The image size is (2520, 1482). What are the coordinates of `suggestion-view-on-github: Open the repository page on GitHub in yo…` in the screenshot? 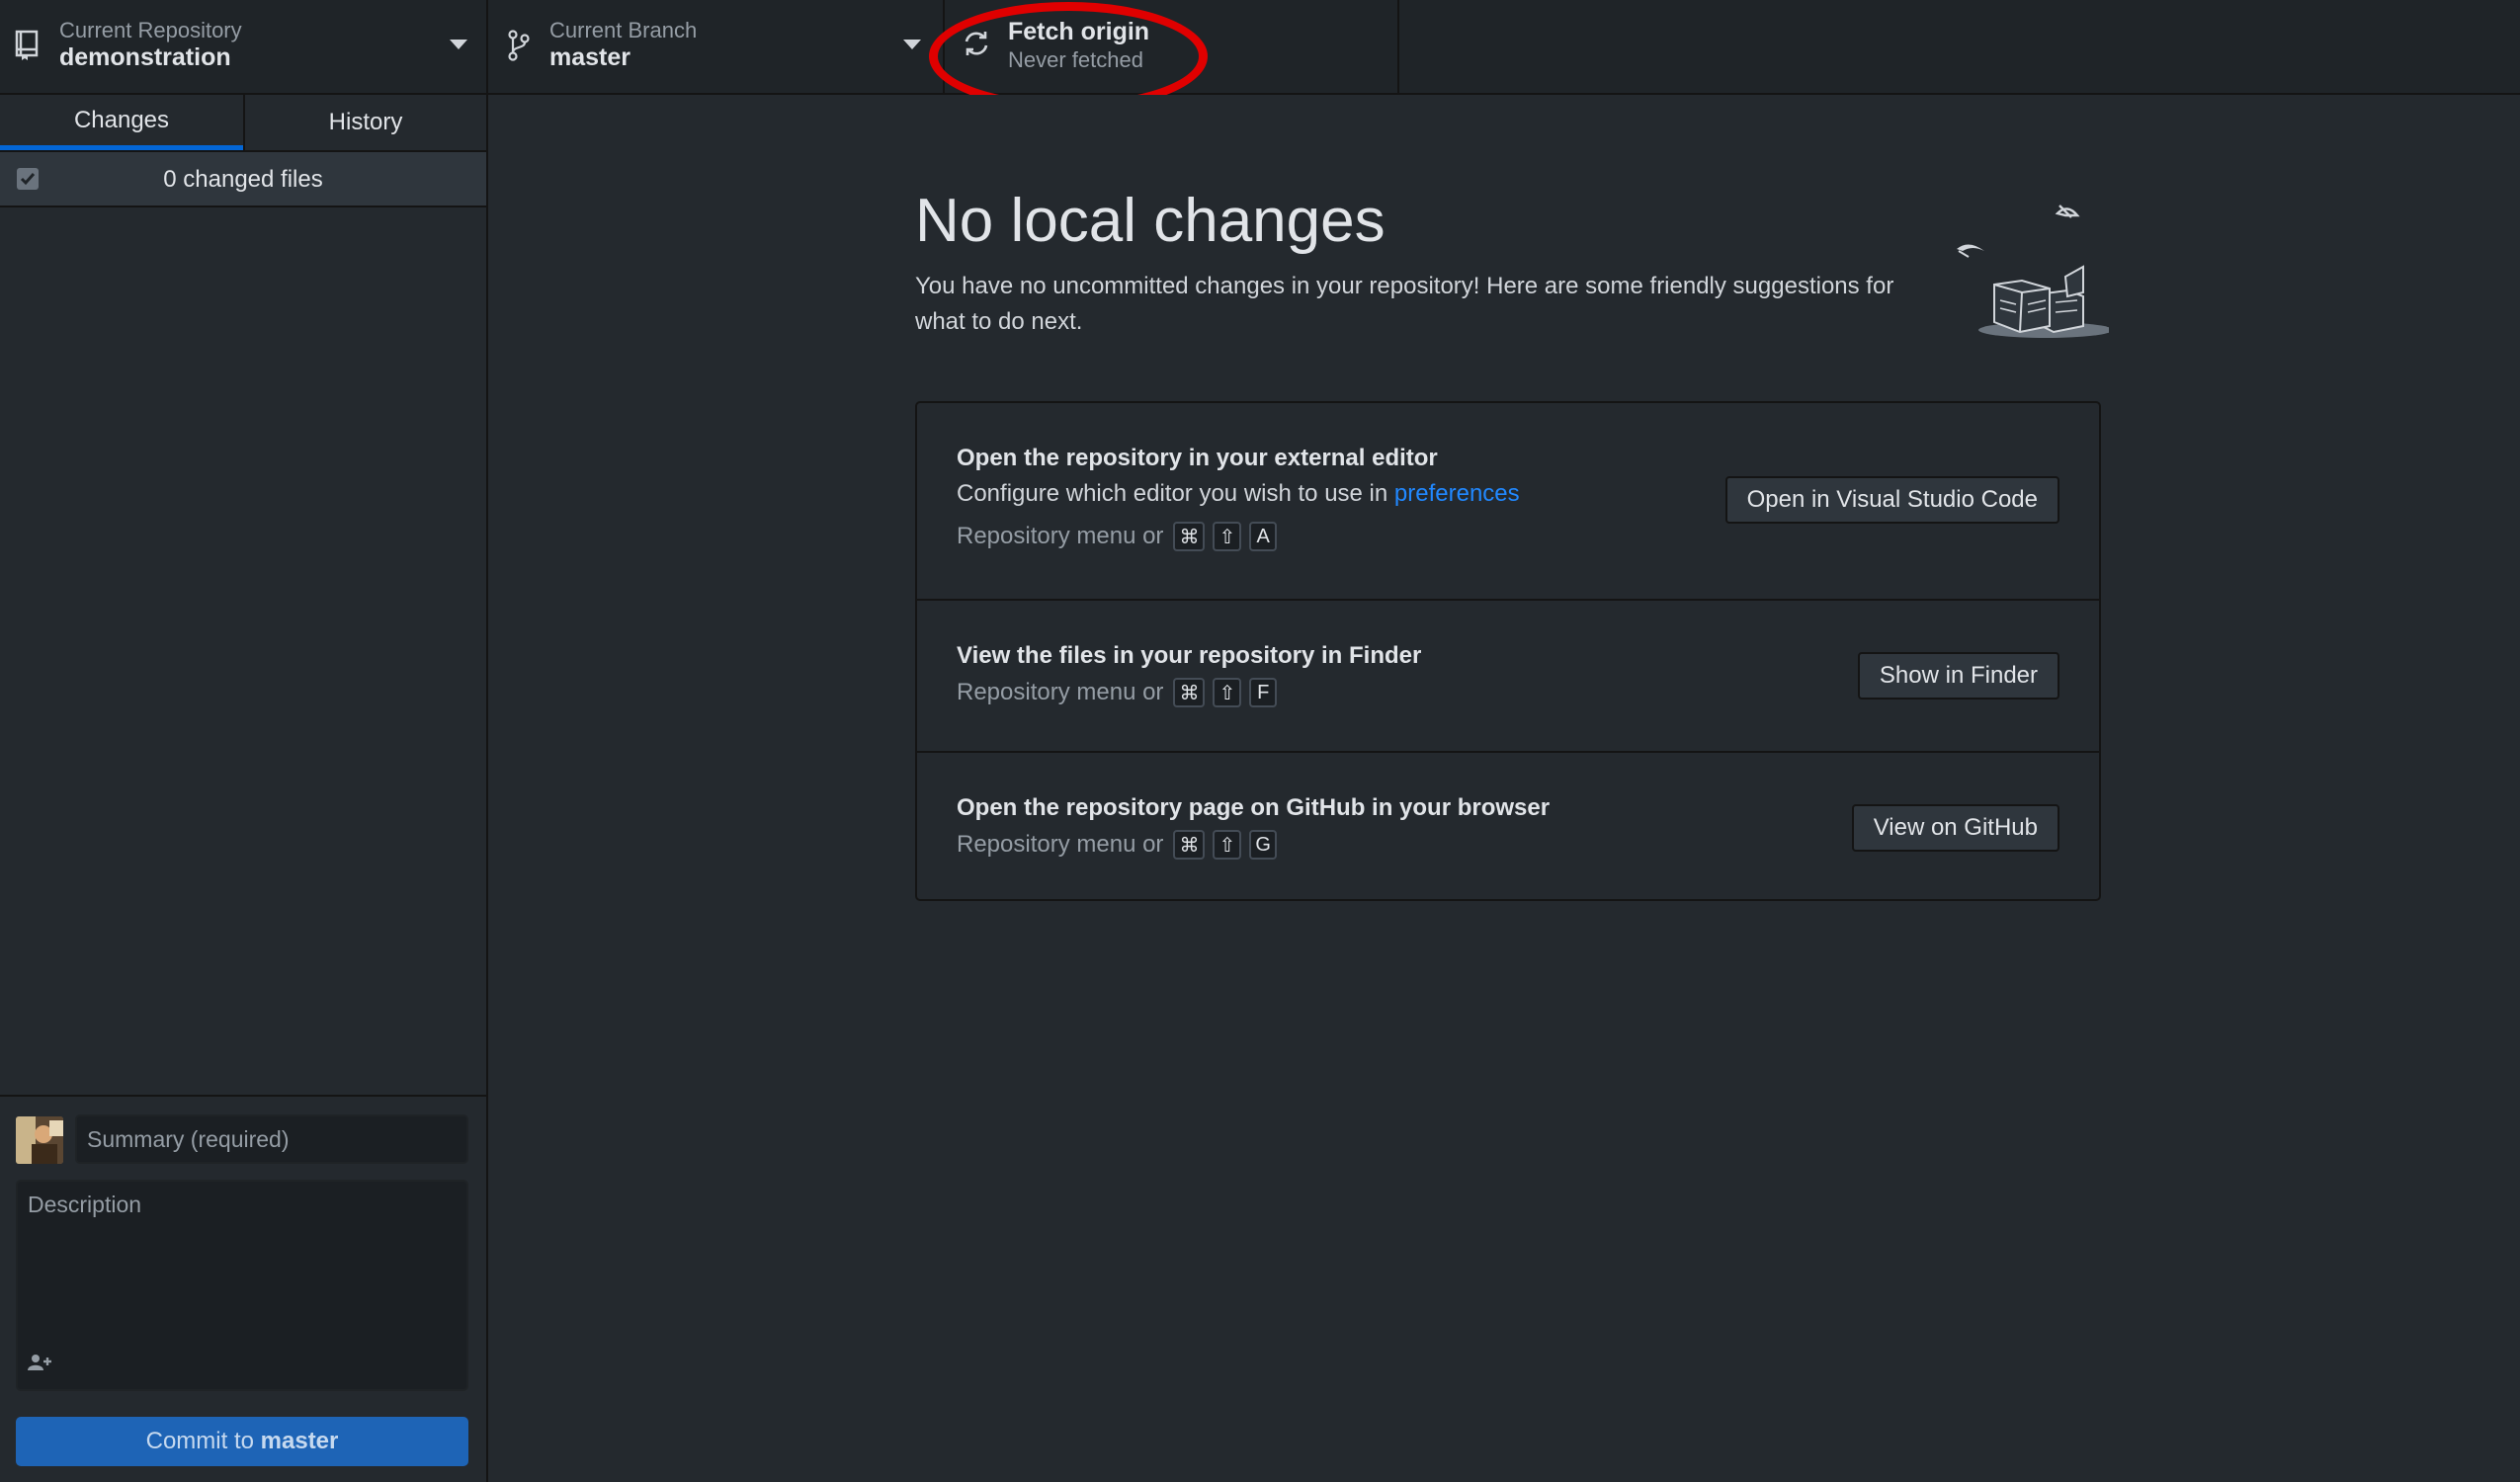 It's located at (1508, 826).